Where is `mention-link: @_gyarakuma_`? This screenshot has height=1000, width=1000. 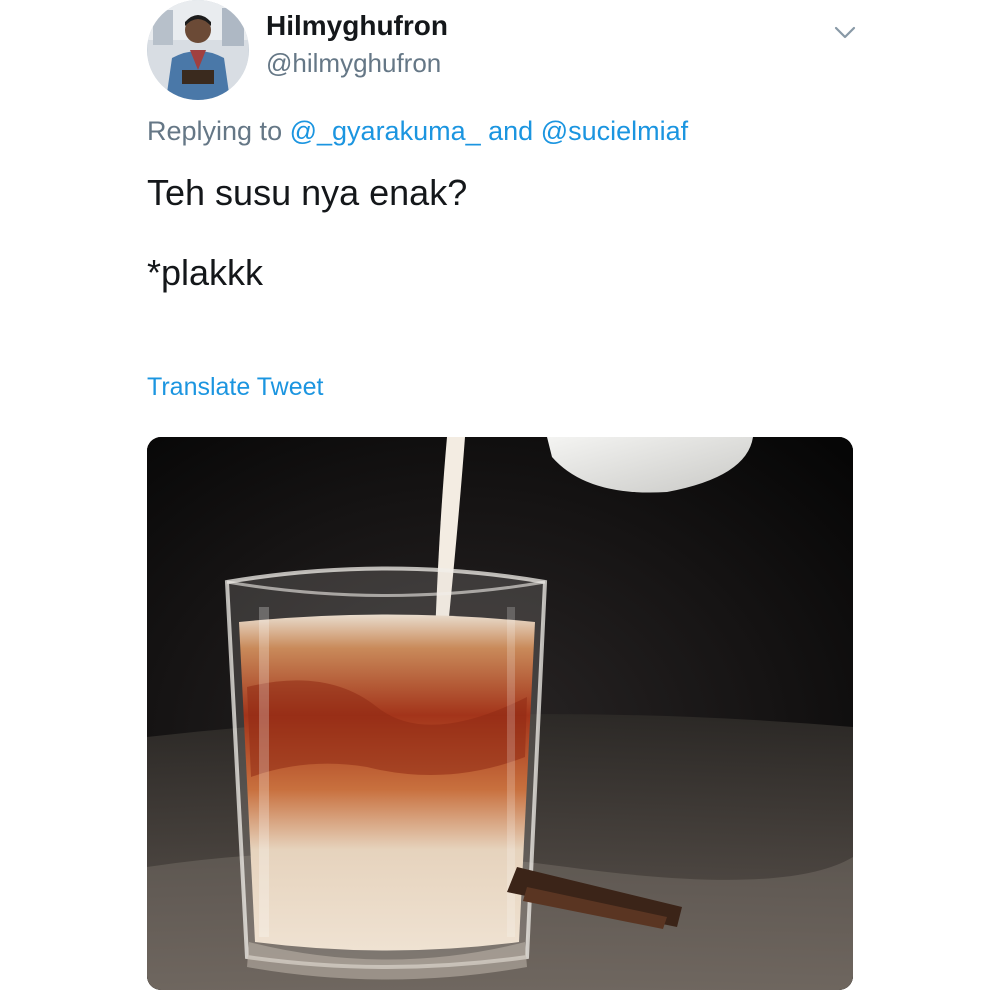 mention-link: @_gyarakuma_ is located at coordinates (385, 131).